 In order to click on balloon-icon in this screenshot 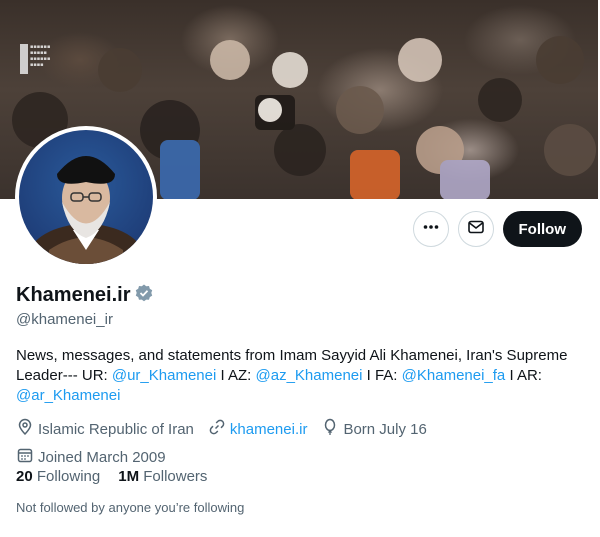, I will do `click(330, 430)`.